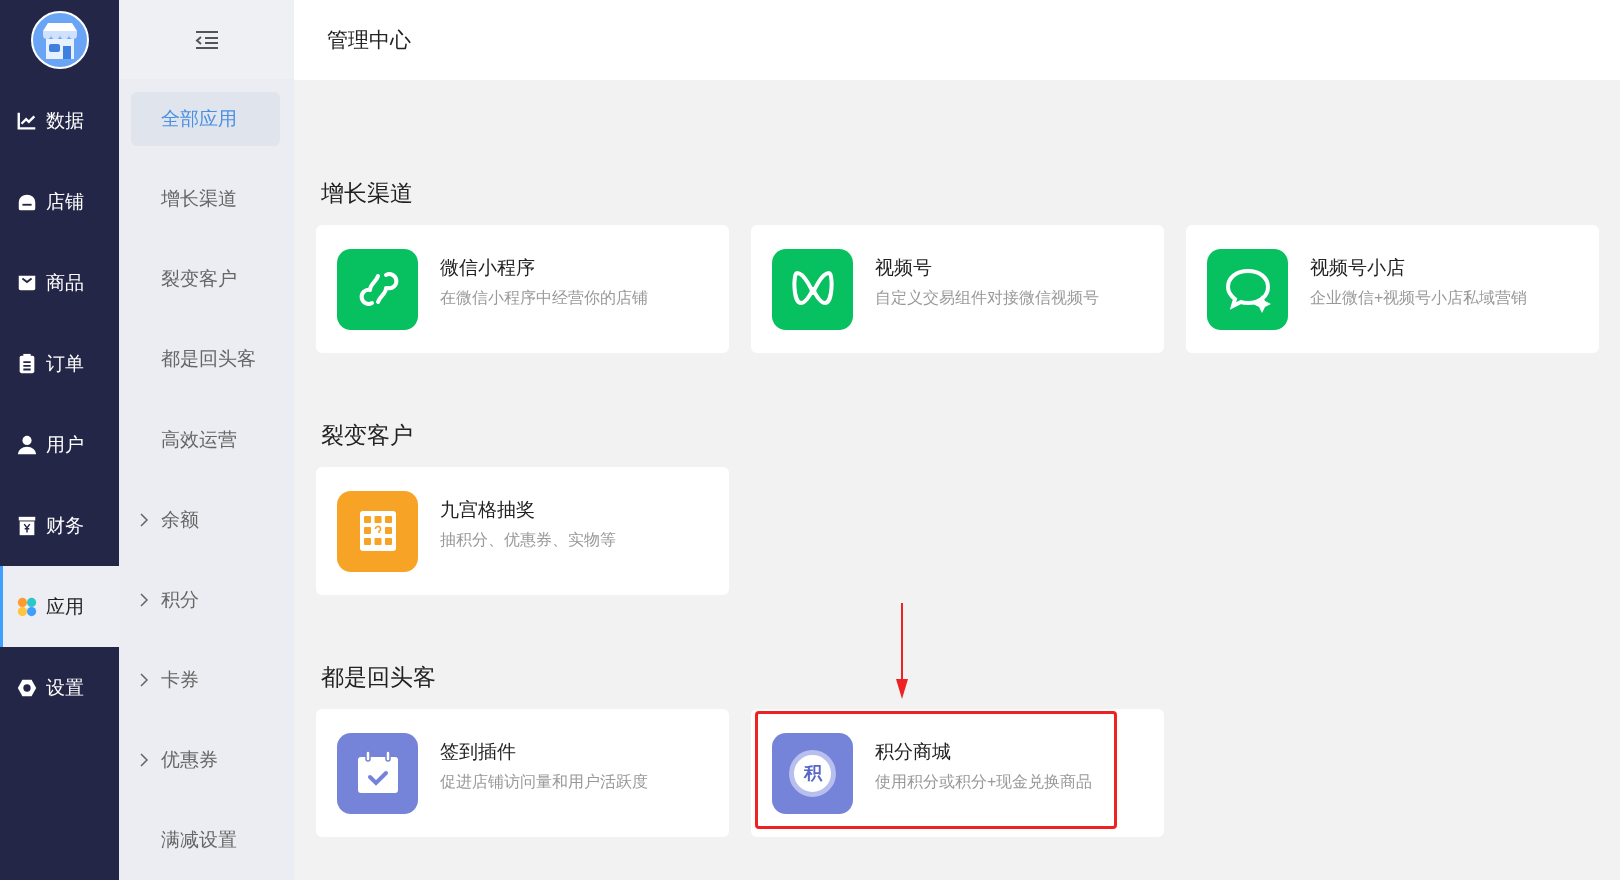 The image size is (1620, 880). Describe the element at coordinates (27, 525) in the screenshot. I see `cash-box-icon` at that location.